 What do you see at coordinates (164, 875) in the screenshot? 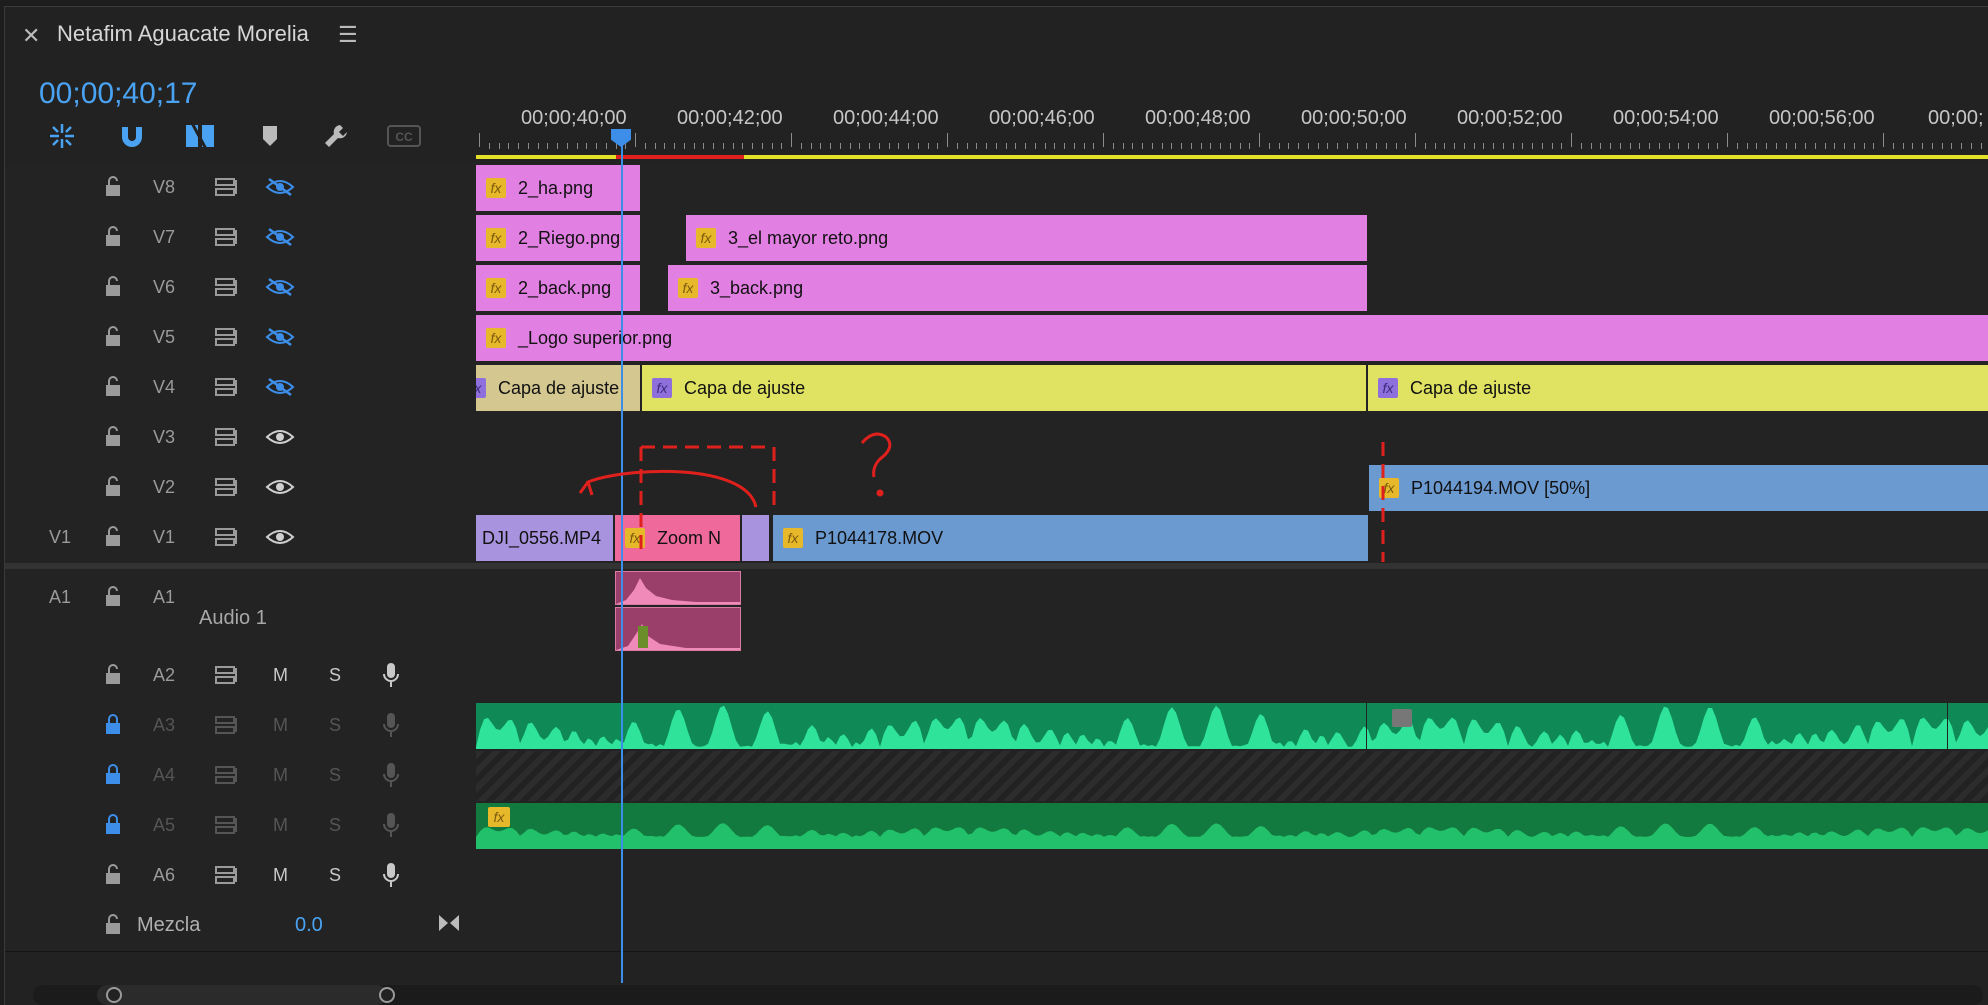
I see `track-name: A6` at bounding box center [164, 875].